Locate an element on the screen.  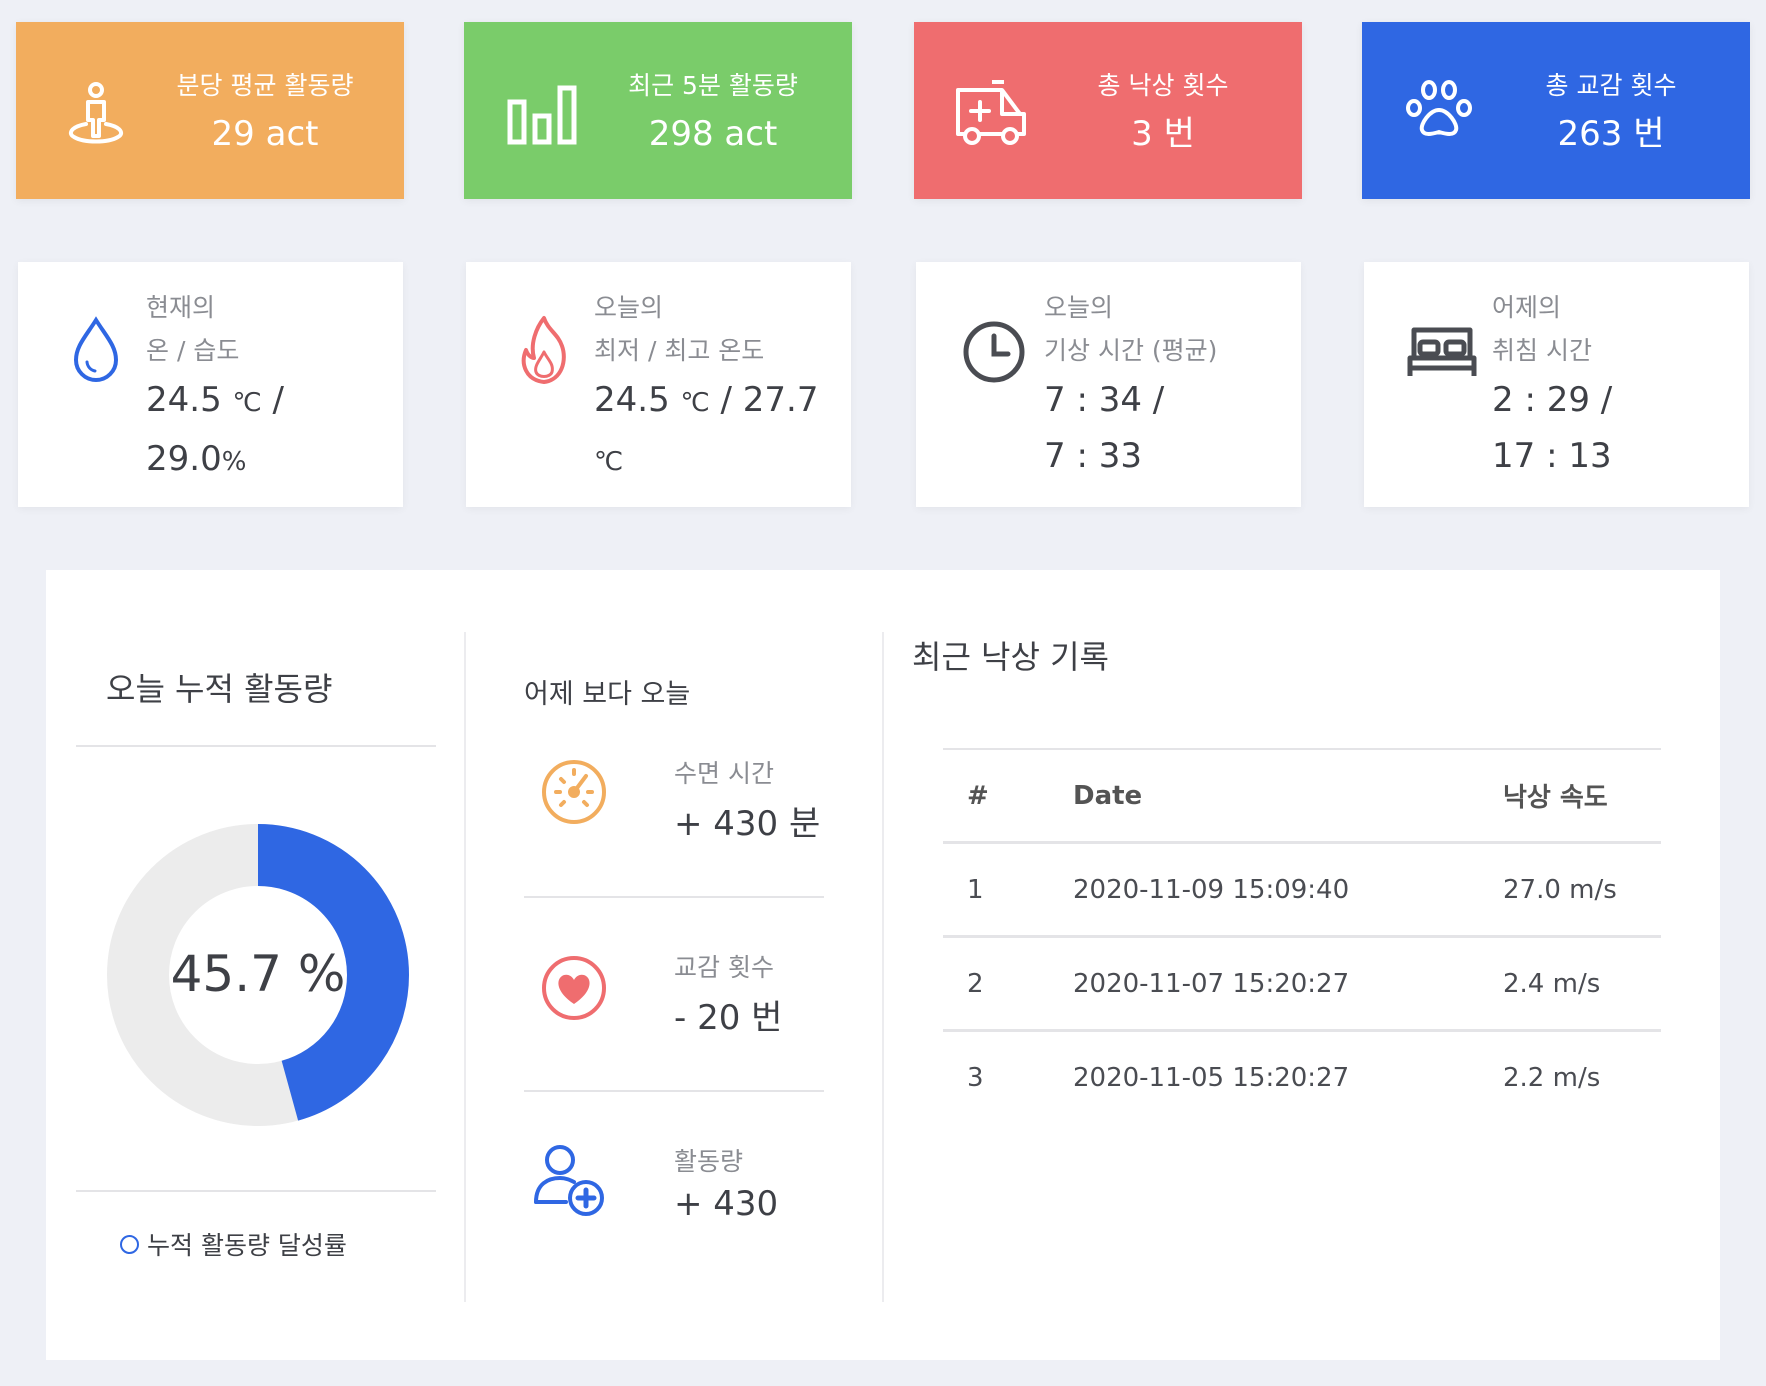
activity-legend: 누적 활동량 달성률 is located at coordinates (233, 1244).